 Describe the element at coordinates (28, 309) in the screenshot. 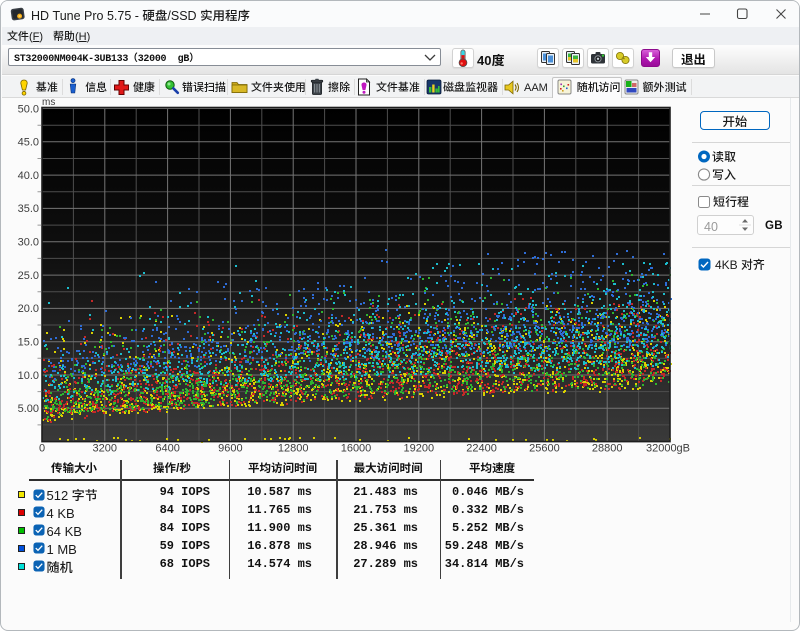

I see `svg-text: 20.0` at that location.